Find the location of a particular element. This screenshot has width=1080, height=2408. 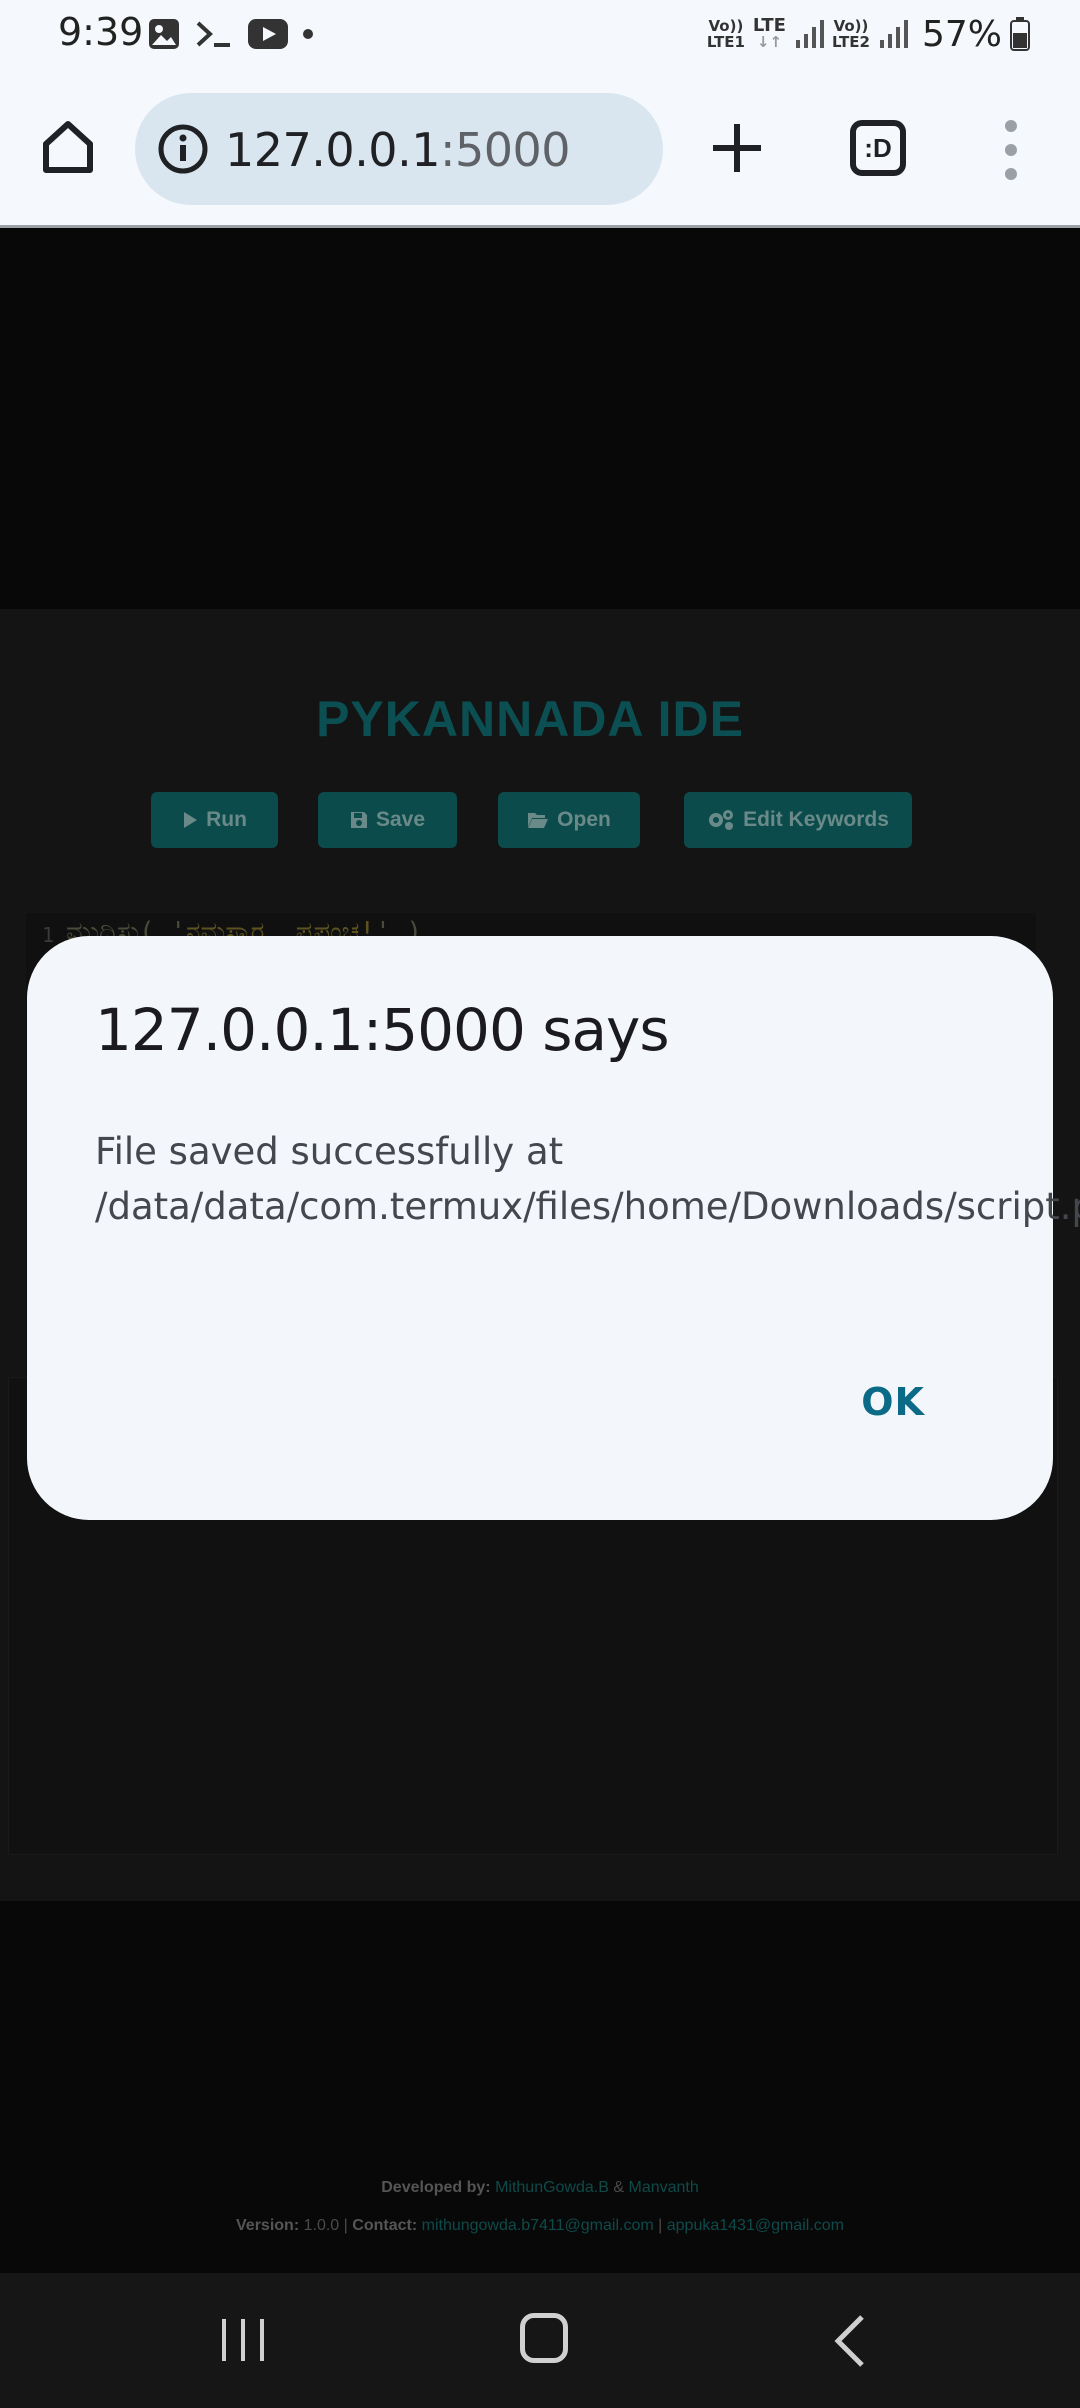

footer-credits: Developed by: MithunGowda.B & Manvanth is located at coordinates (540, 2188).